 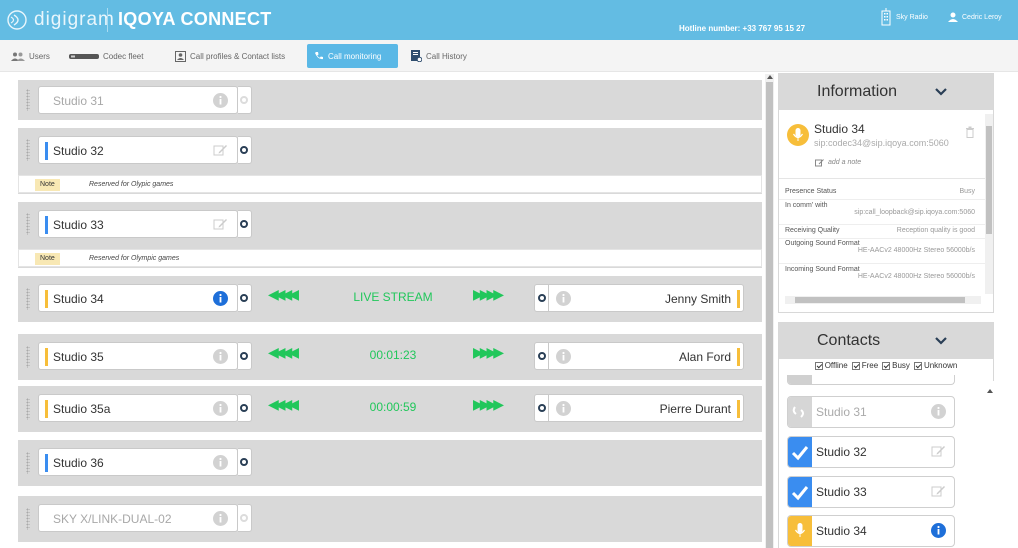 I want to click on information-h-scrollbar, so click(x=883, y=300).